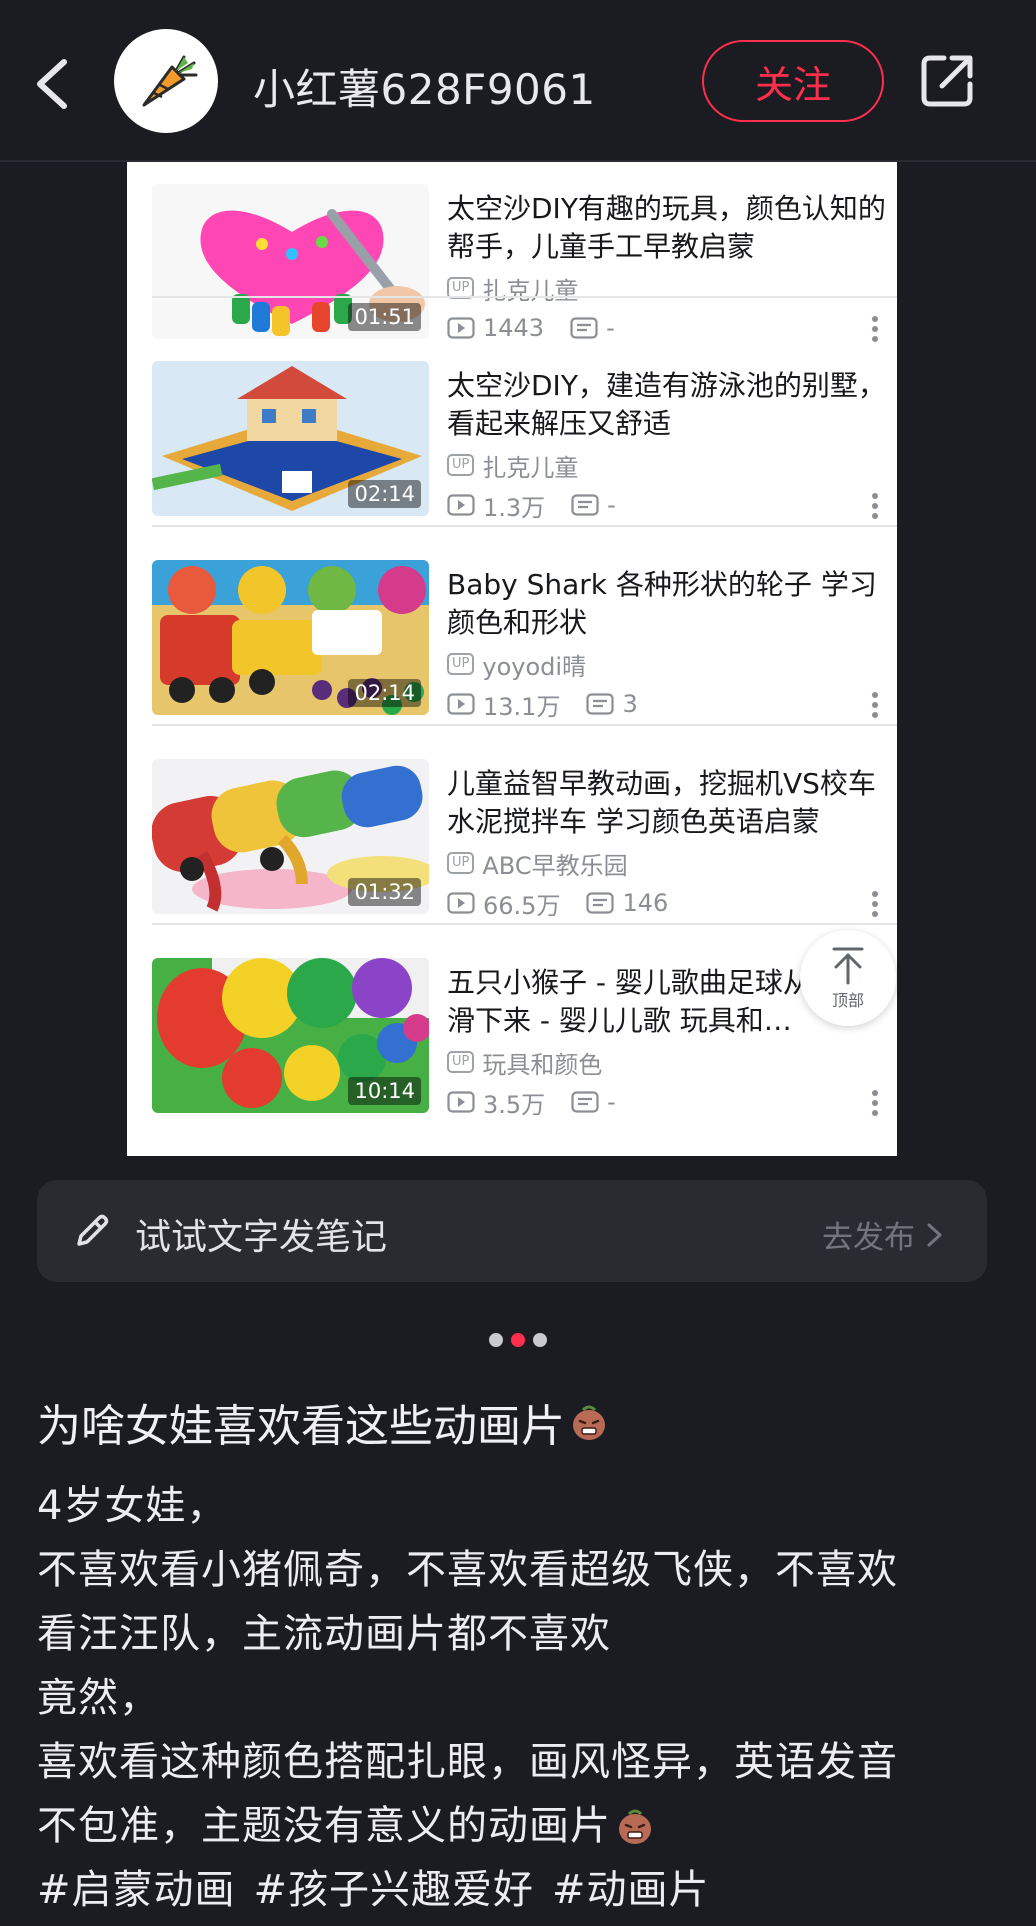 The height and width of the screenshot is (1926, 1036). What do you see at coordinates (666, 404) in the screenshot?
I see `video-title: 太空沙DIY，建造有游泳池的别墅，看起来解压又舒适` at bounding box center [666, 404].